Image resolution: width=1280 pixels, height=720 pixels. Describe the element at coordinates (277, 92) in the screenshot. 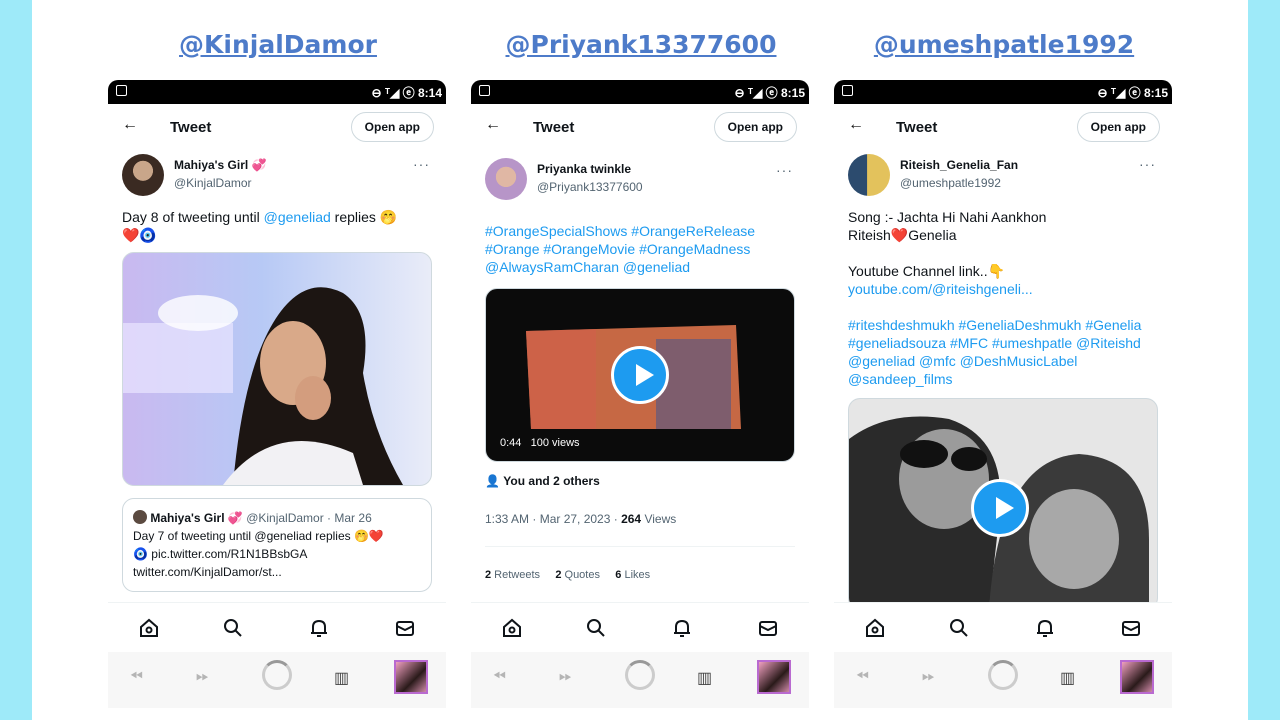

I see `status-bar: ⊖ ᵀ◢ ⓔ 8:14` at that location.